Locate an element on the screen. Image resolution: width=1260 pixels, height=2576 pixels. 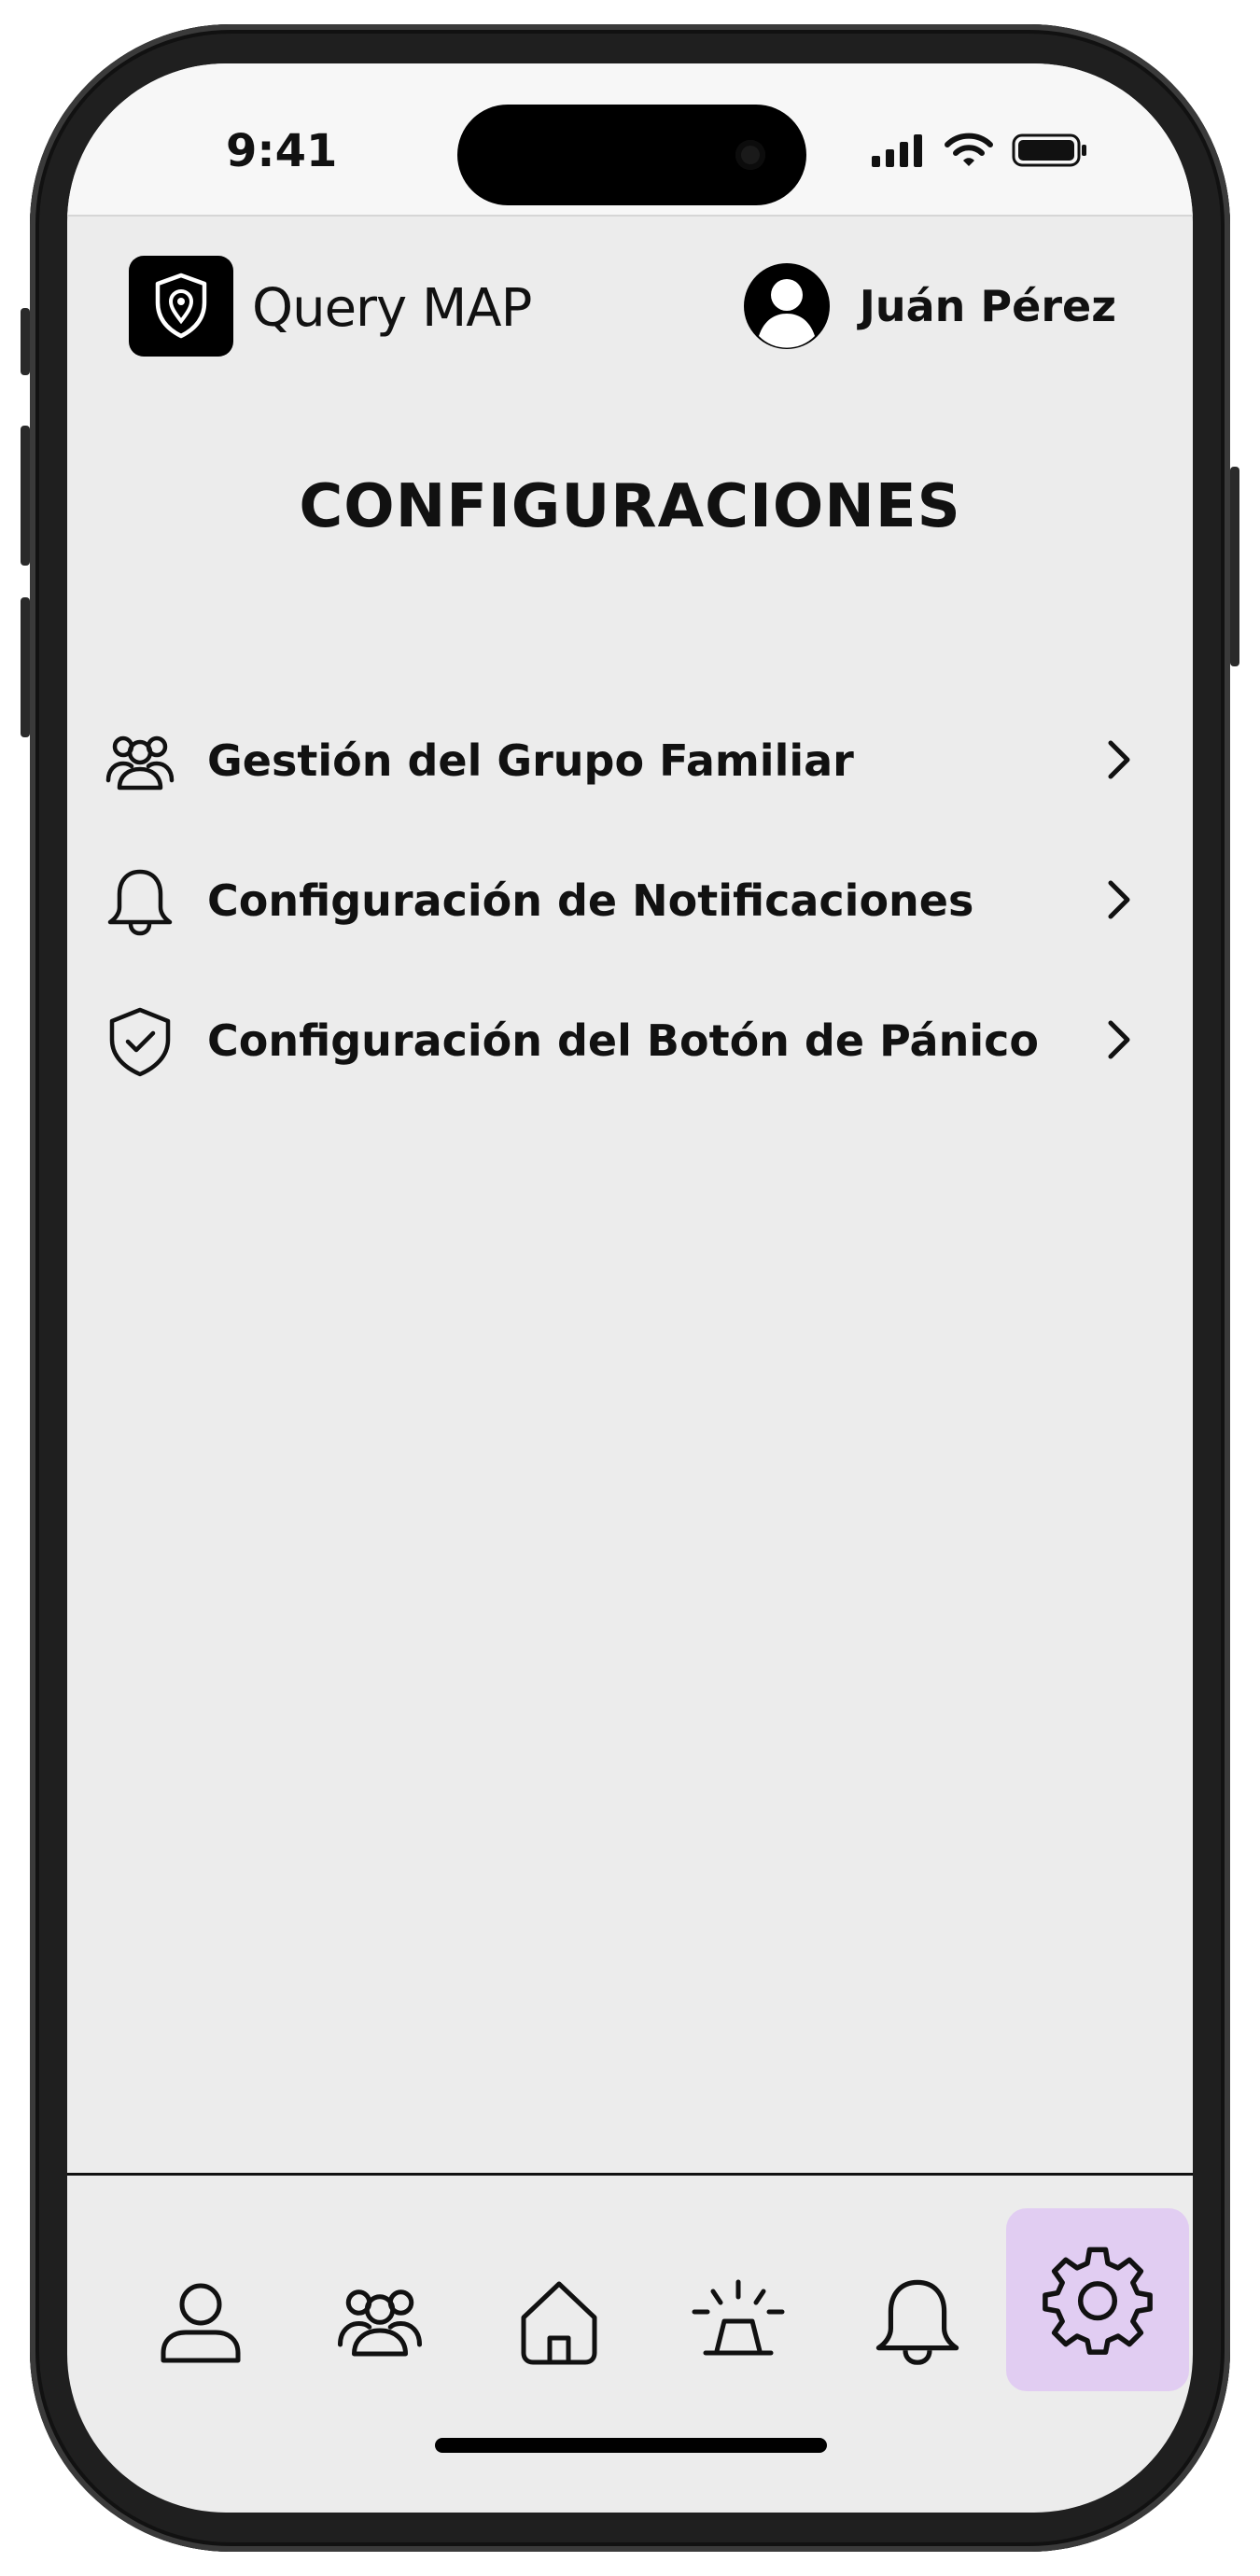
wifi-icon is located at coordinates (969, 149).